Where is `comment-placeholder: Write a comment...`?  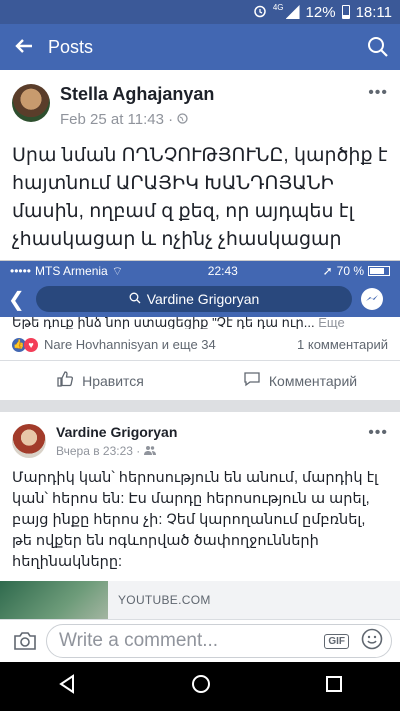 comment-placeholder: Write a comment... is located at coordinates (139, 640).